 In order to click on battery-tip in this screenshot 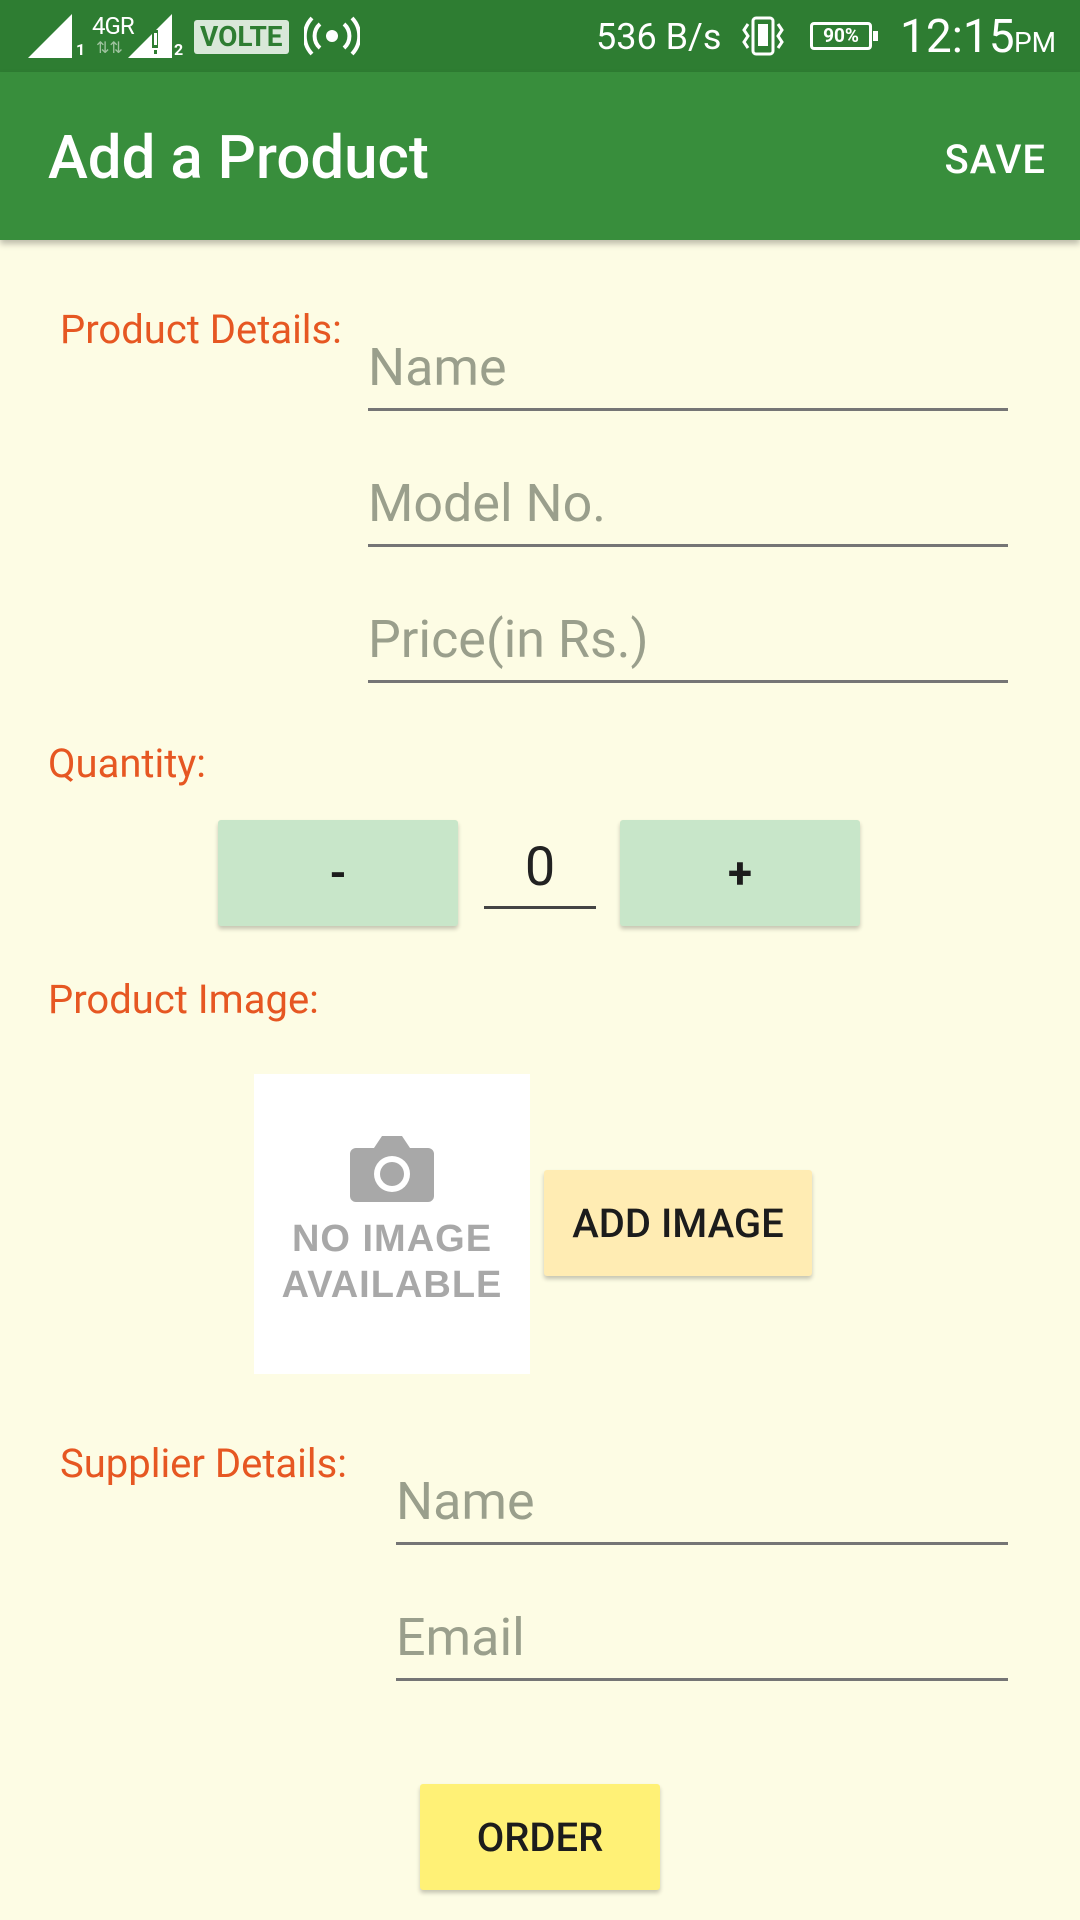, I will do `click(875, 36)`.